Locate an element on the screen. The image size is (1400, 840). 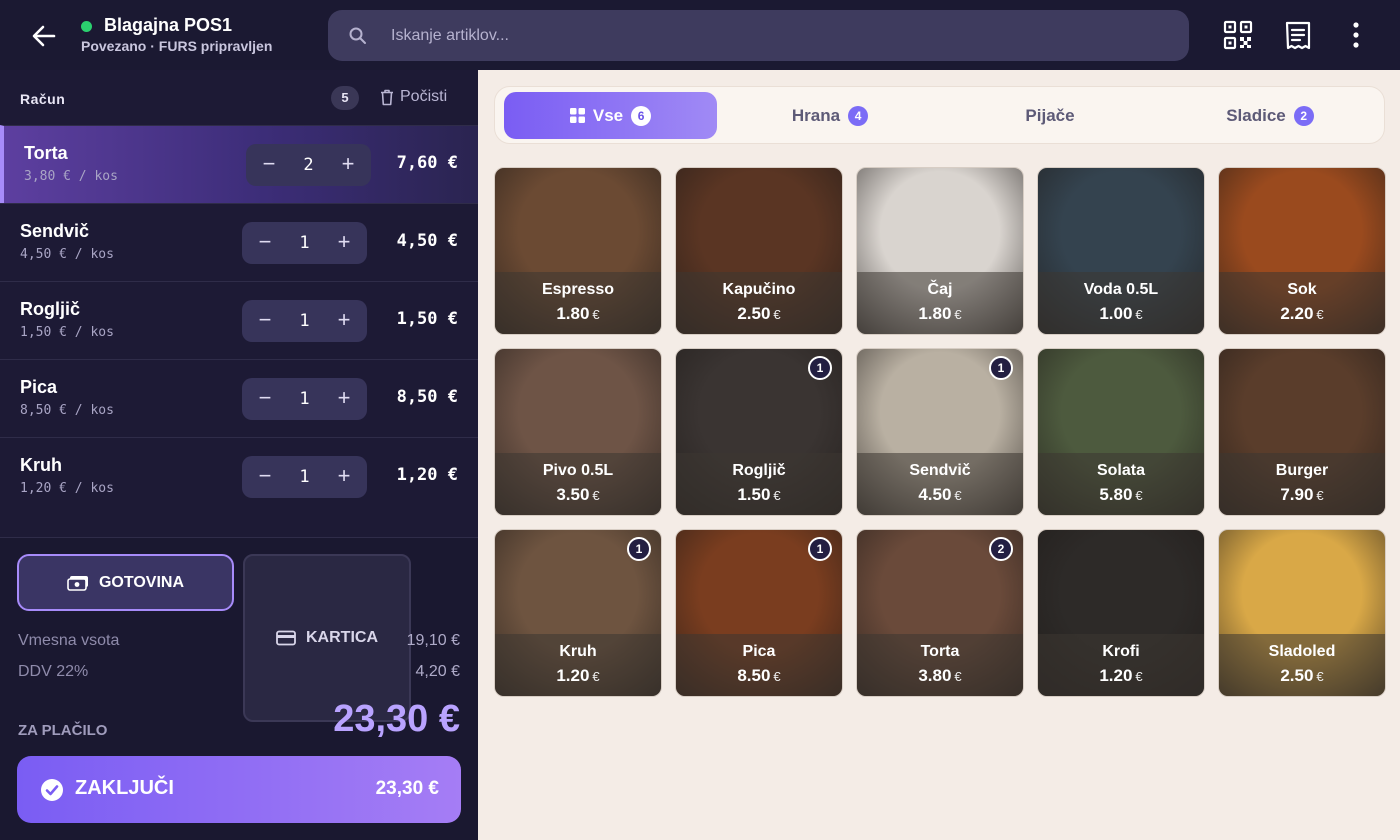
product-card: 1 Rogljič 1.50 € is located at coordinates (759, 432).